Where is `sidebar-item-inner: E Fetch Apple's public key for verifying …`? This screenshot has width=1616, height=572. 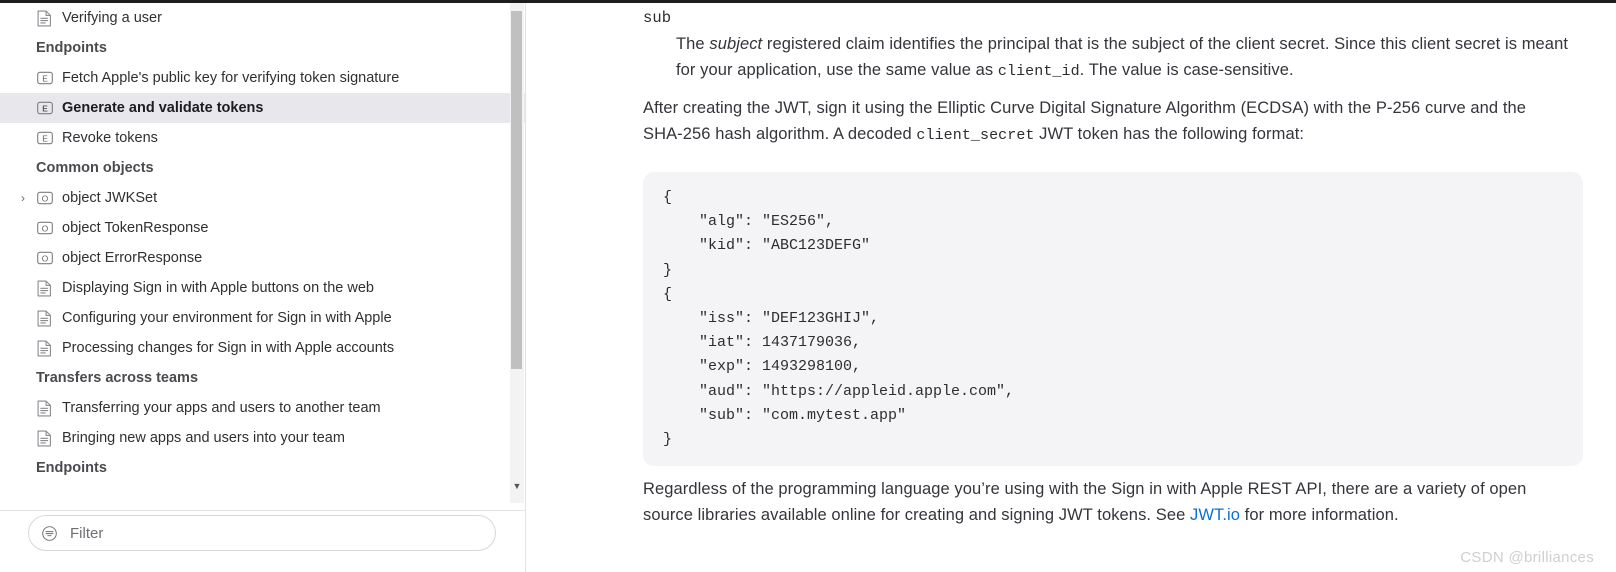 sidebar-item-inner: E Fetch Apple's public key for verifying … is located at coordinates (217, 78).